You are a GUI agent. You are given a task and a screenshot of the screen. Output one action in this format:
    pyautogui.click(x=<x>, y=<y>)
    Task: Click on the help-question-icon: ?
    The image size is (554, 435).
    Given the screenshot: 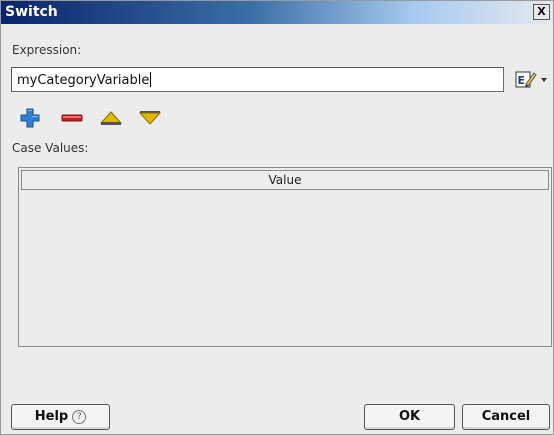 What is the action you would take?
    pyautogui.click(x=79, y=417)
    